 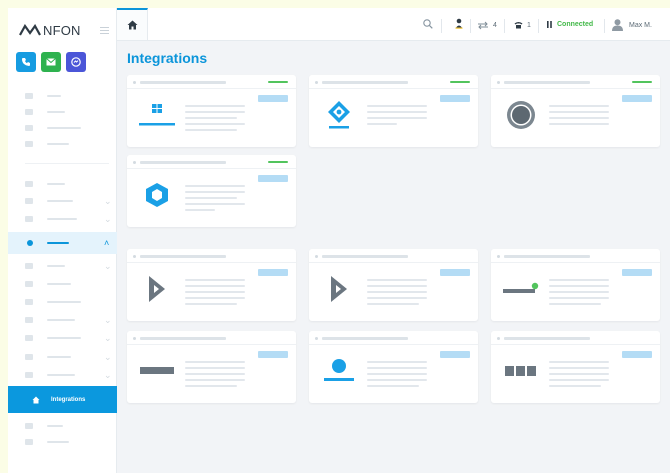 I want to click on windows-icon, so click(x=157, y=115).